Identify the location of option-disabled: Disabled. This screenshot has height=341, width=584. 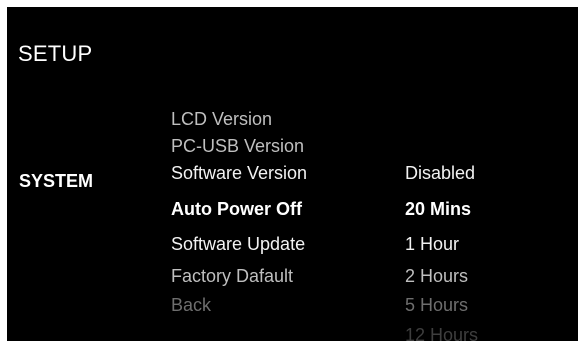
(440, 173).